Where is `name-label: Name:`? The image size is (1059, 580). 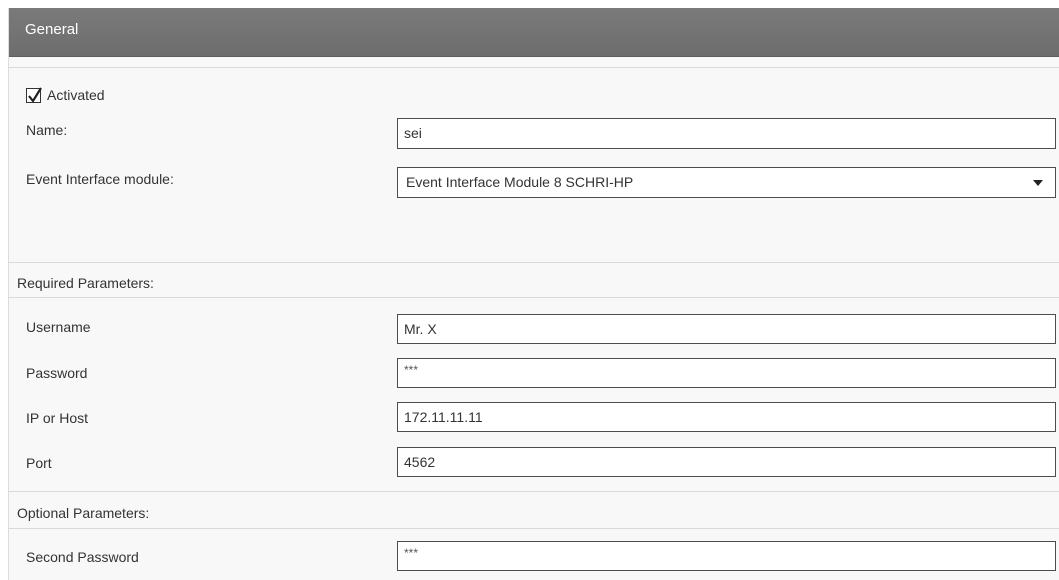
name-label: Name: is located at coordinates (47, 130).